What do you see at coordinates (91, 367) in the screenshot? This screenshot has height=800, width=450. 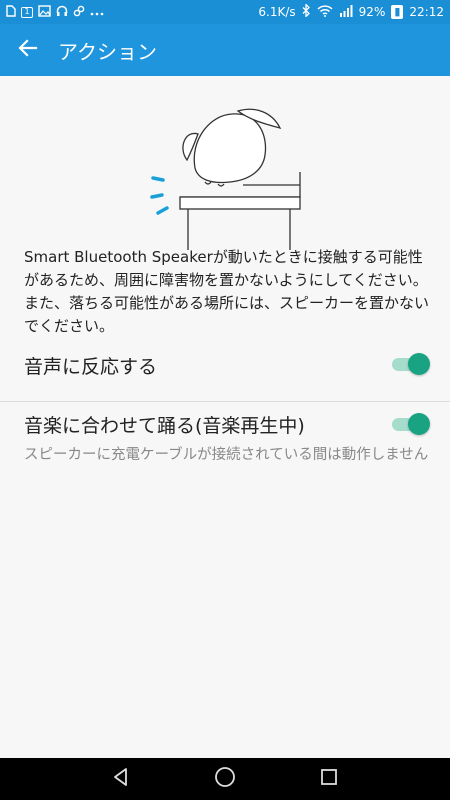 I see `setting-title-voice-reaction: 音声に反応する` at bounding box center [91, 367].